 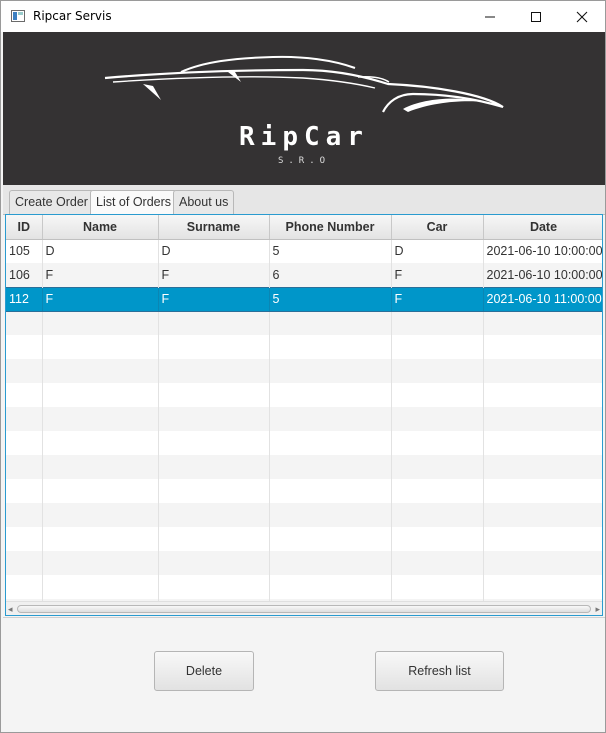 I want to click on column-header-date: Date, so click(x=542, y=227).